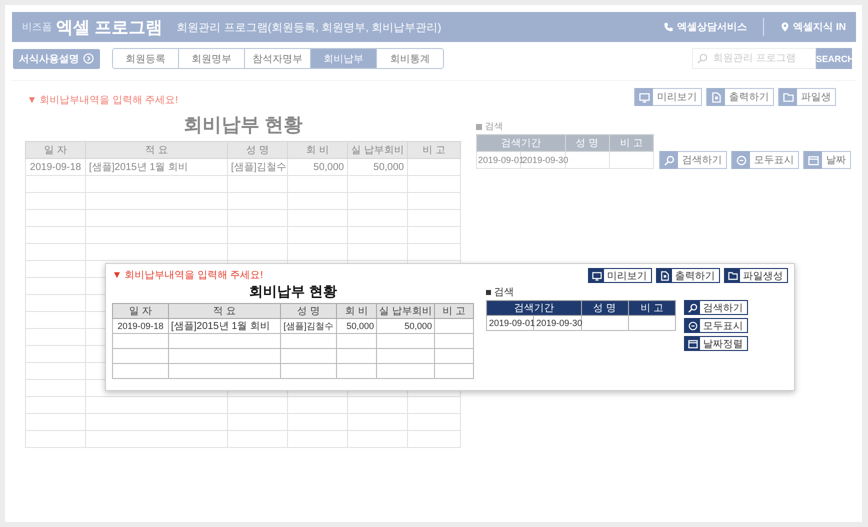 Image resolution: width=868 pixels, height=527 pixels. Describe the element at coordinates (716, 343) in the screenshot. I see `action-button: 날짜정렬` at that location.